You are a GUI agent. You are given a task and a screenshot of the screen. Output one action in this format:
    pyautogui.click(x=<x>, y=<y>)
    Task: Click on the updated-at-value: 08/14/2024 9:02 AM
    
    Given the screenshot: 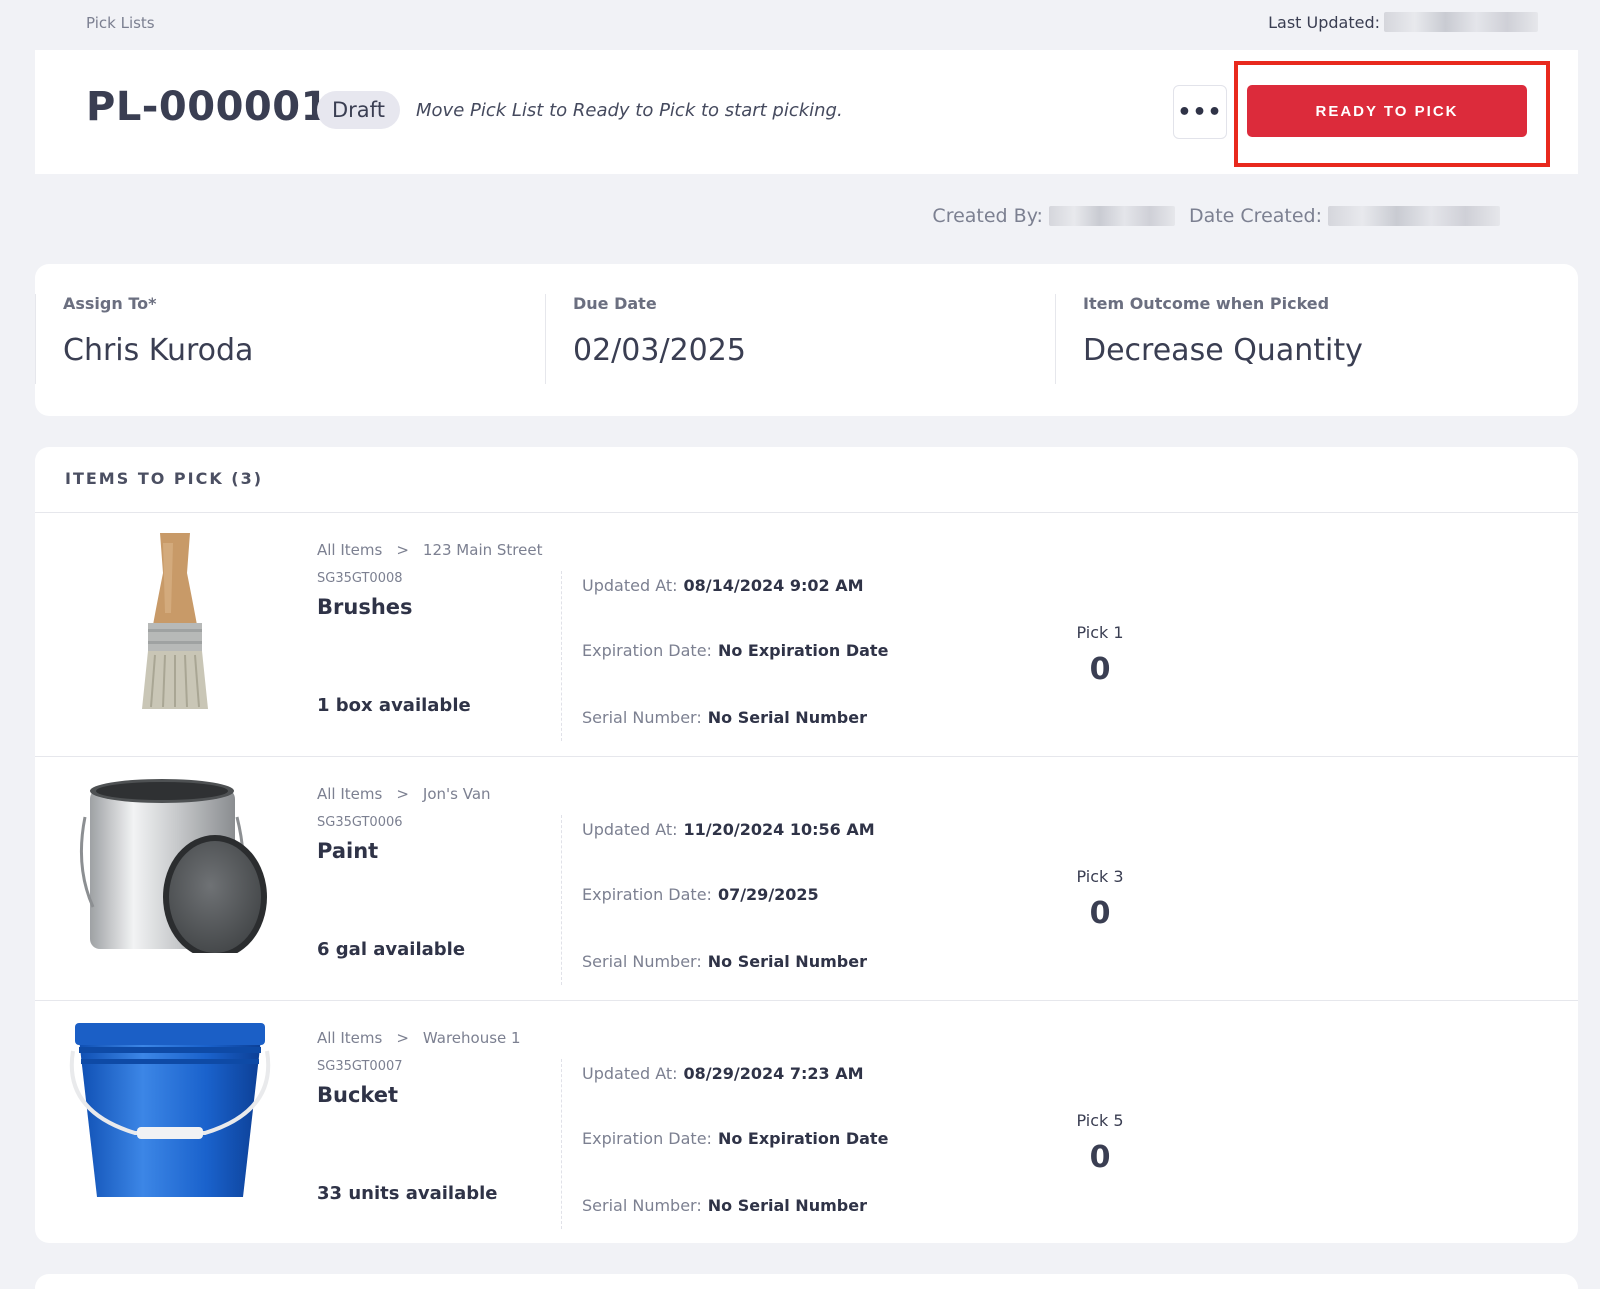 What is the action you would take?
    pyautogui.click(x=773, y=585)
    